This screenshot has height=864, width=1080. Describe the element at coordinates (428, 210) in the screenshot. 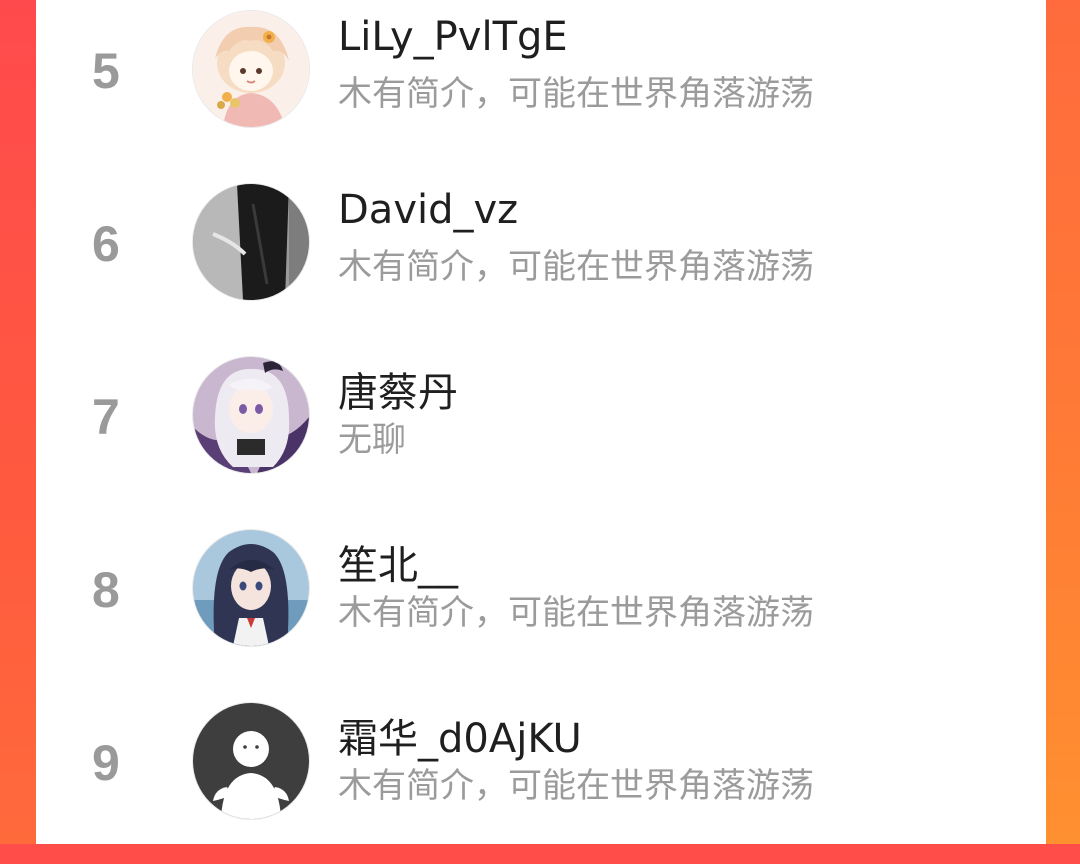

I see `user-name: David_vz` at that location.